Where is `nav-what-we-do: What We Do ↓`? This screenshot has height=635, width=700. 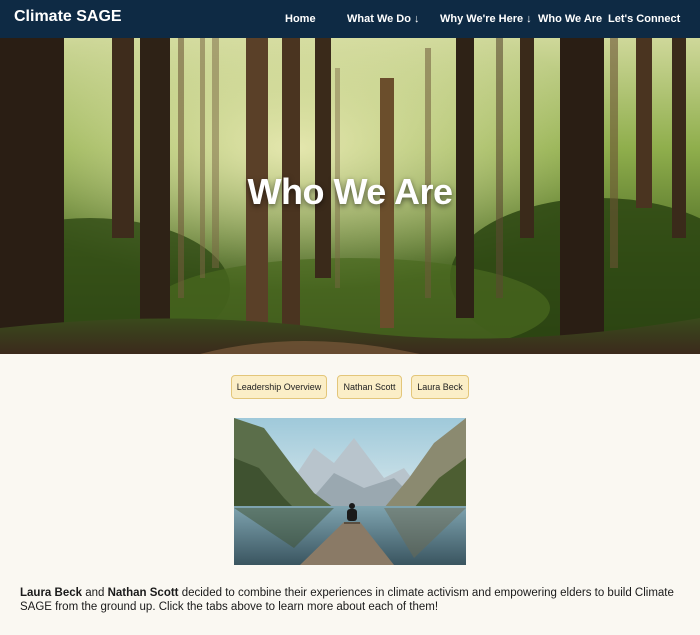
nav-what-we-do: What We Do ↓ is located at coordinates (383, 19).